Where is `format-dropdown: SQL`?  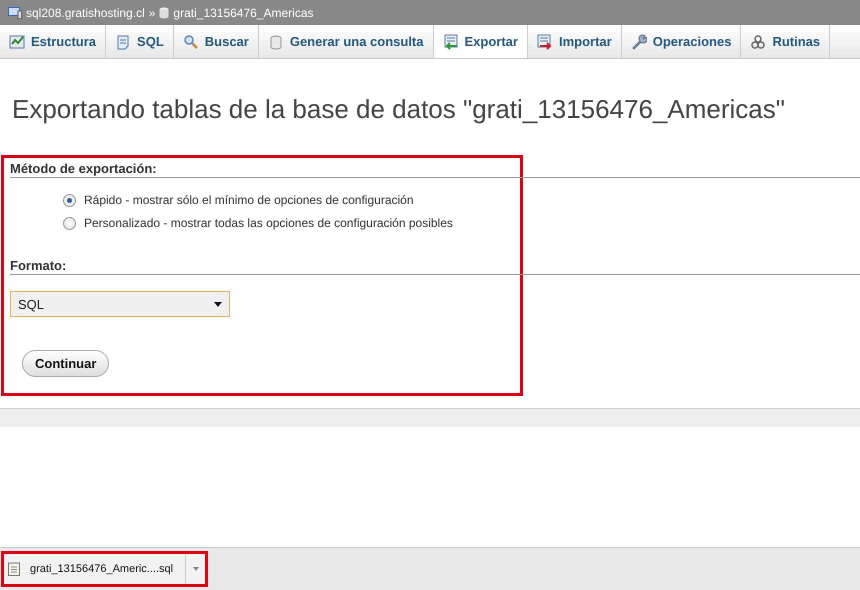 format-dropdown: SQL is located at coordinates (120, 304).